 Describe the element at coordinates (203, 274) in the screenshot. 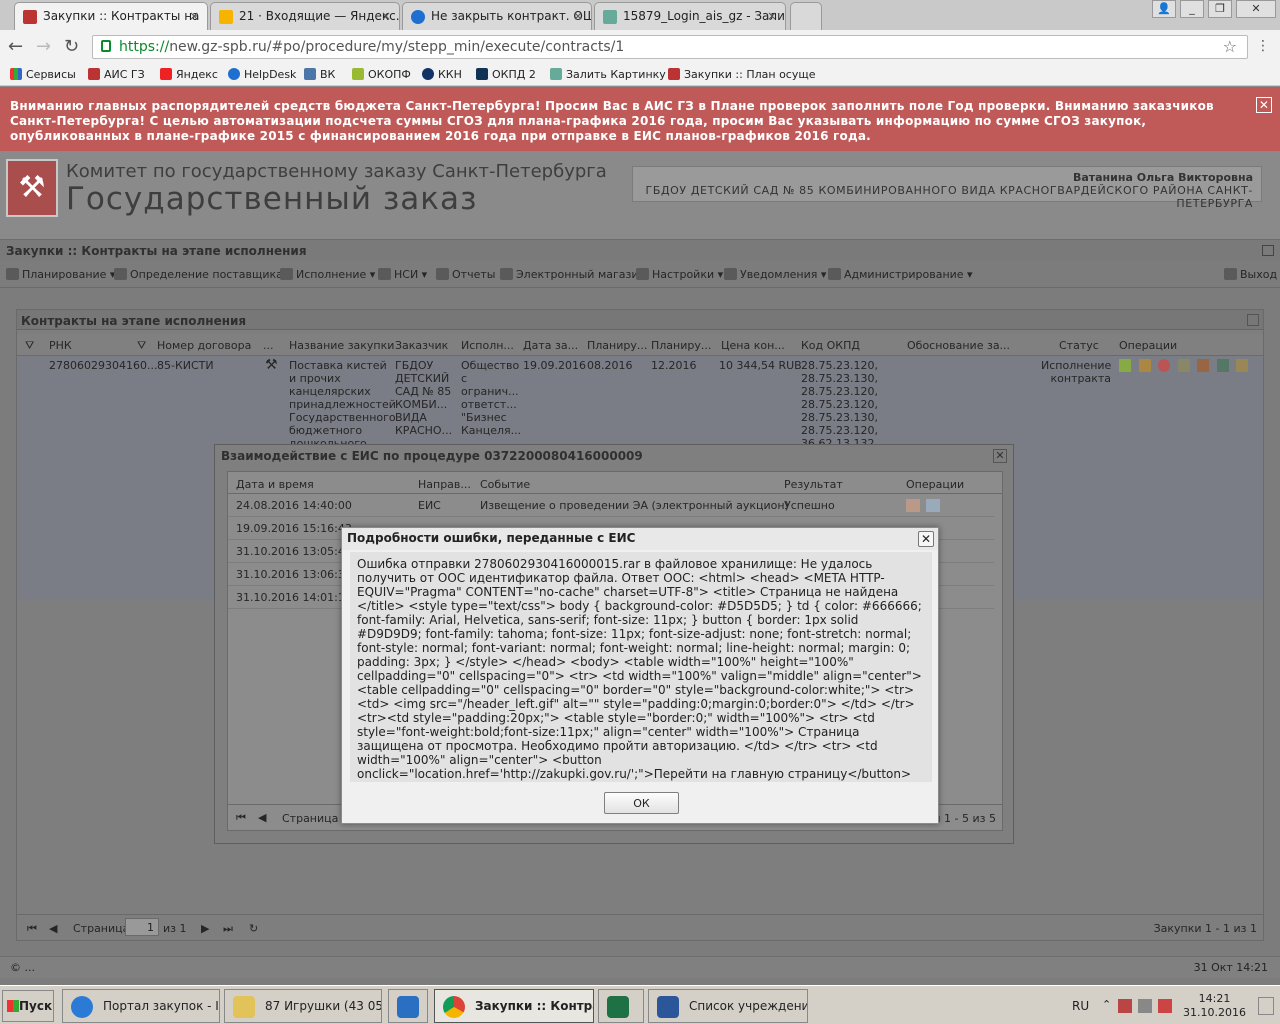

I see `menu-supplier: Определение поставщика ▾` at that location.